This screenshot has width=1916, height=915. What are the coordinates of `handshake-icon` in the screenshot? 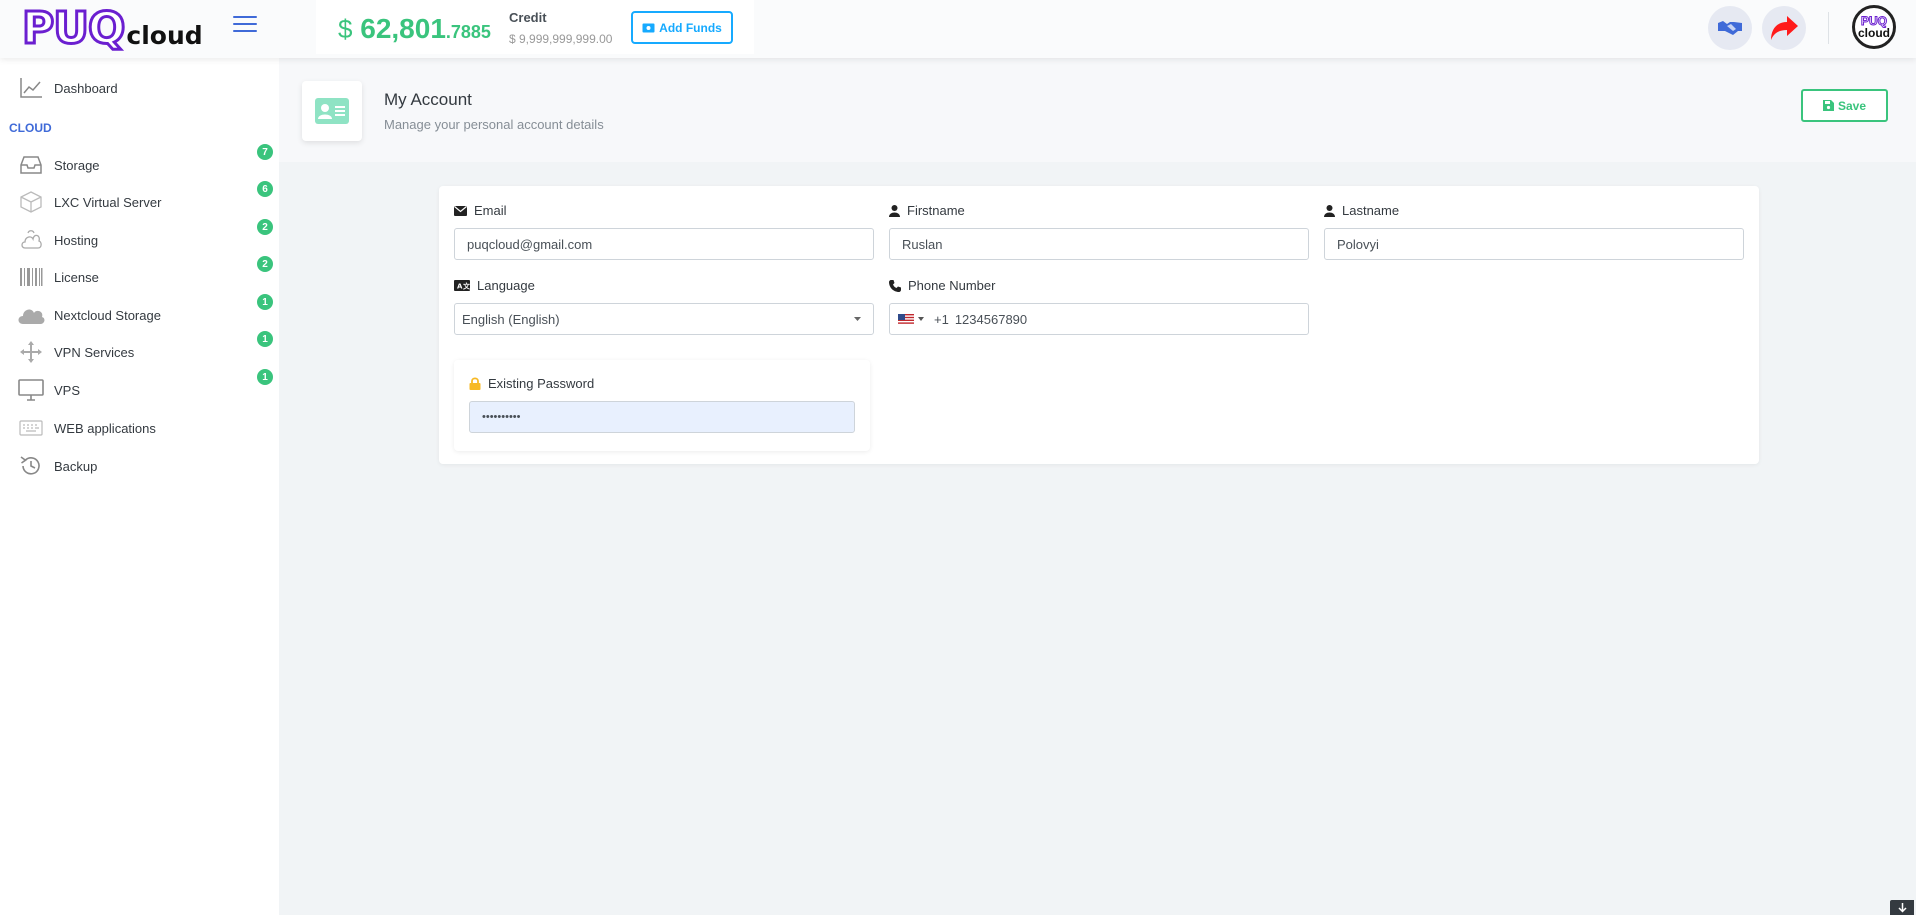 It's located at (1730, 28).